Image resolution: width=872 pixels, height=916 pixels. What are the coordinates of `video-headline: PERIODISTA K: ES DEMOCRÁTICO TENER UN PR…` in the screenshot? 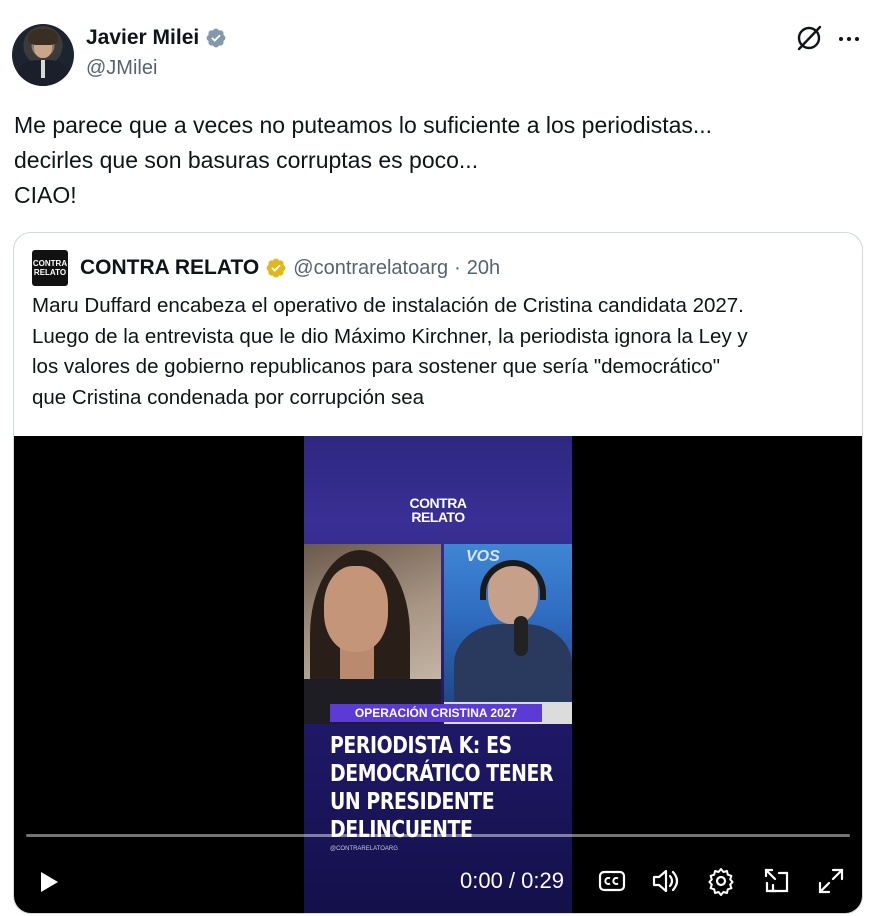 It's located at (442, 788).